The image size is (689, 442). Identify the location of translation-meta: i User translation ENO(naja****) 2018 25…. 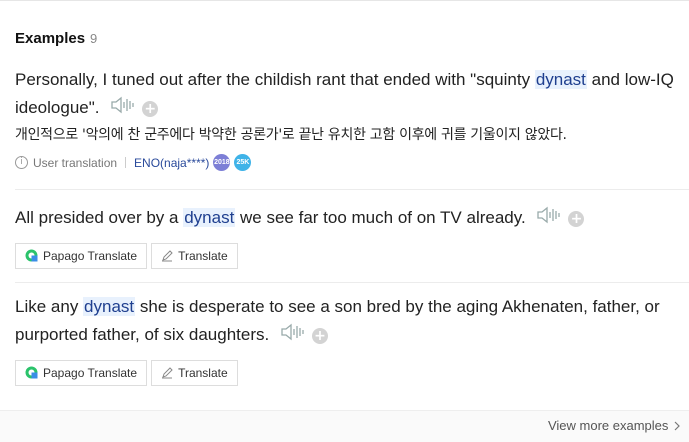
(344, 163).